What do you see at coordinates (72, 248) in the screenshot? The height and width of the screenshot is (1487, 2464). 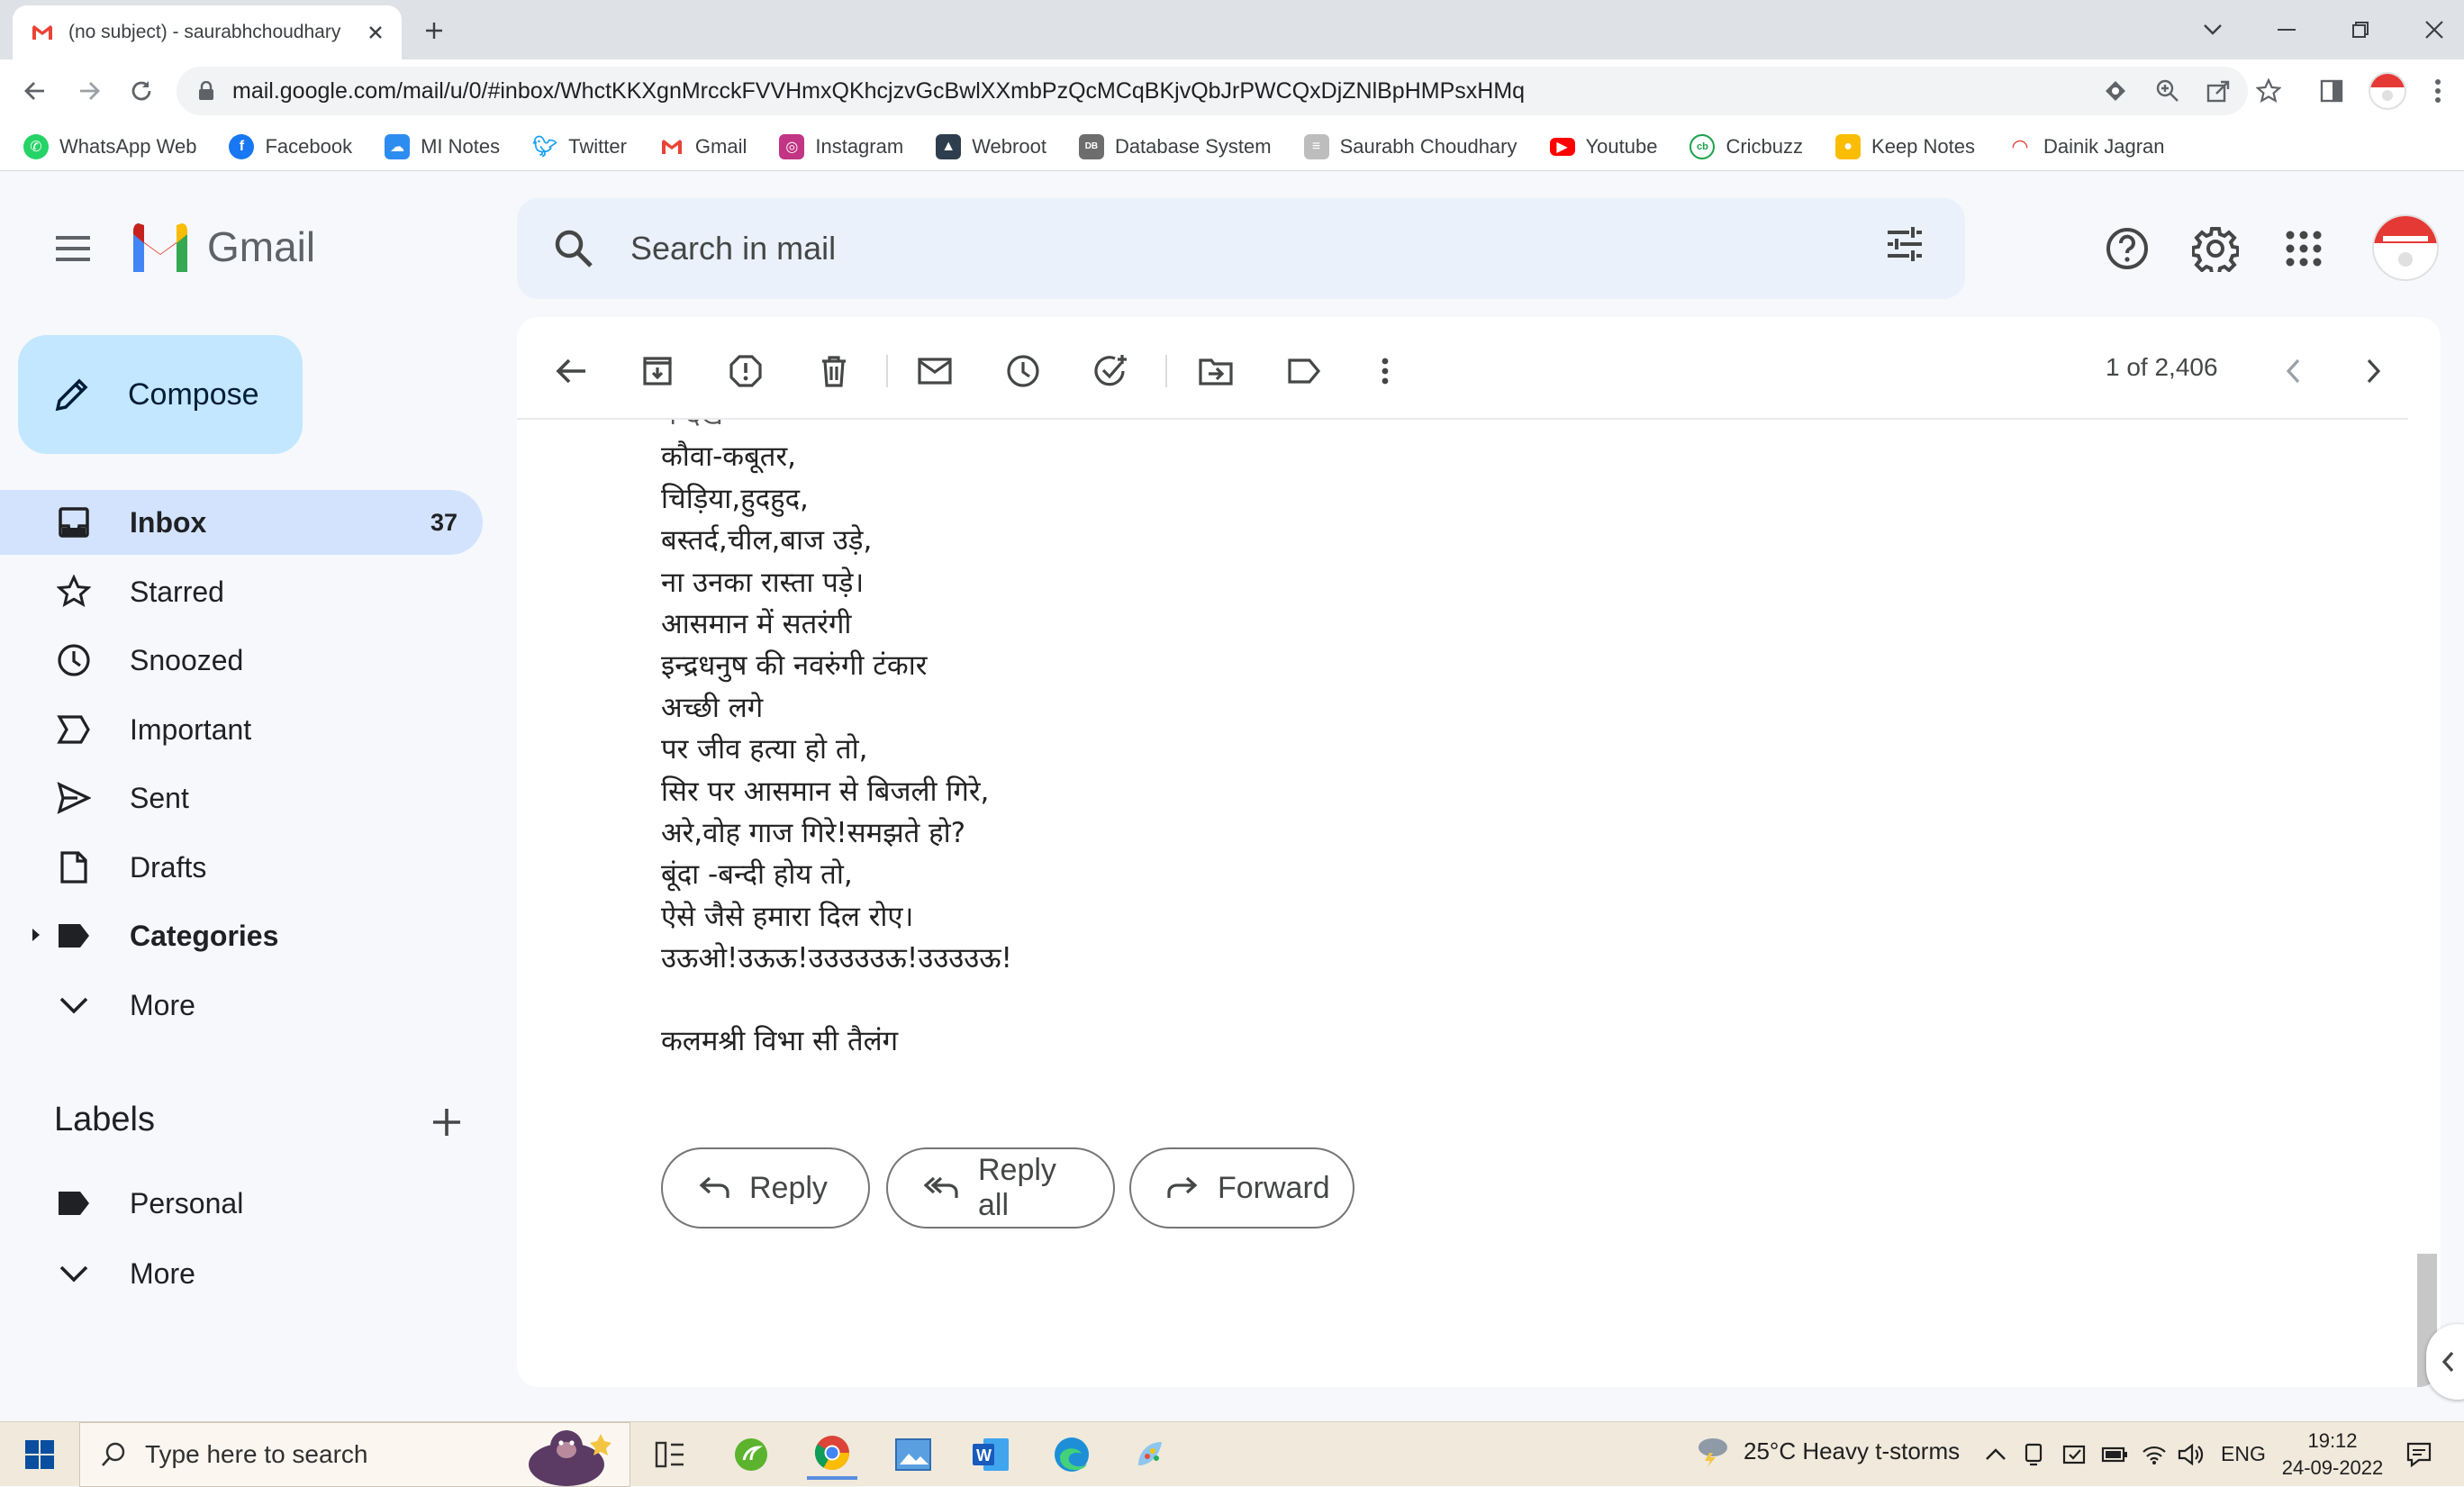 I see `main-menu-icon` at bounding box center [72, 248].